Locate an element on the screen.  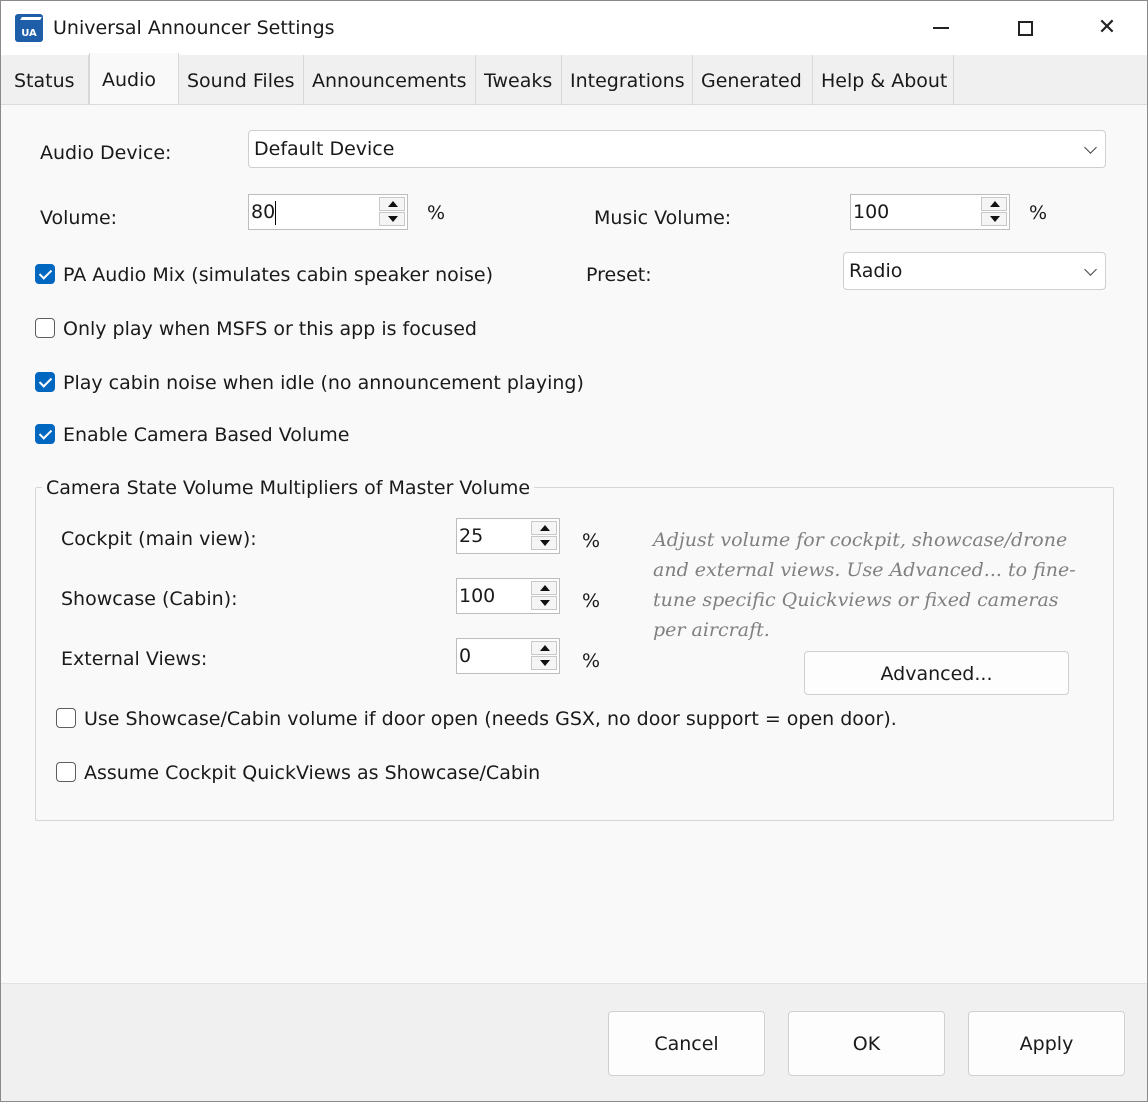
cockpit-unit: % is located at coordinates (591, 541).